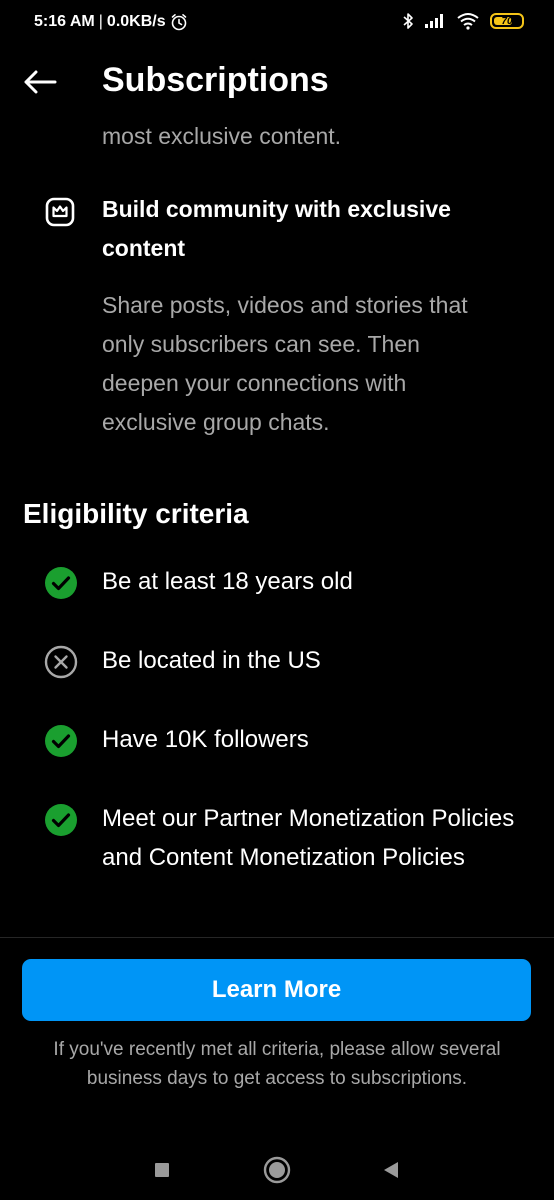 Image resolution: width=554 pixels, height=1200 pixels. I want to click on home-circle-icon, so click(277, 1170).